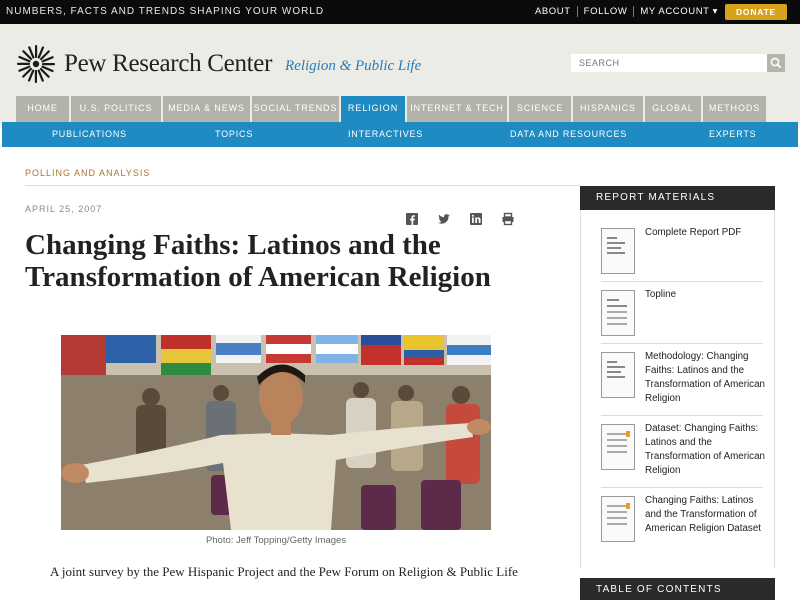  What do you see at coordinates (353, 66) in the screenshot?
I see `site-section-name: Religion & Public Life` at bounding box center [353, 66].